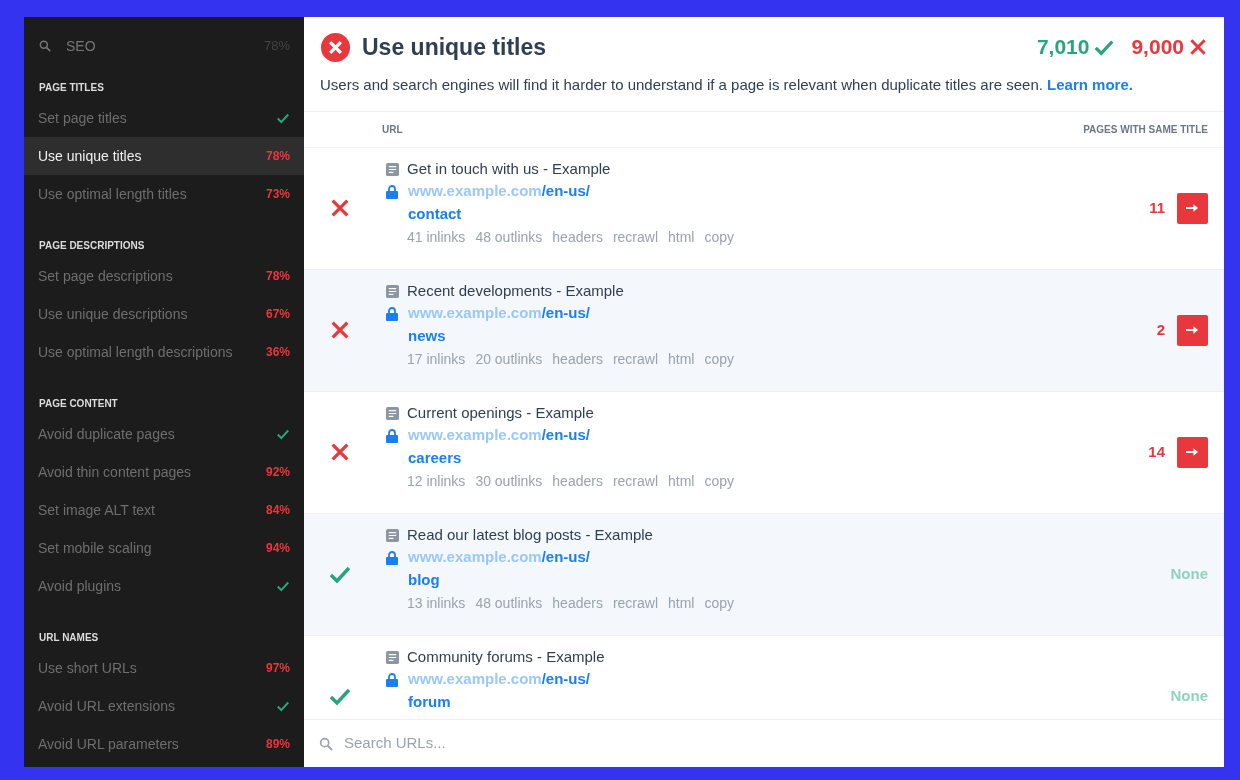  What do you see at coordinates (277, 472) in the screenshot?
I see `score: 92%` at bounding box center [277, 472].